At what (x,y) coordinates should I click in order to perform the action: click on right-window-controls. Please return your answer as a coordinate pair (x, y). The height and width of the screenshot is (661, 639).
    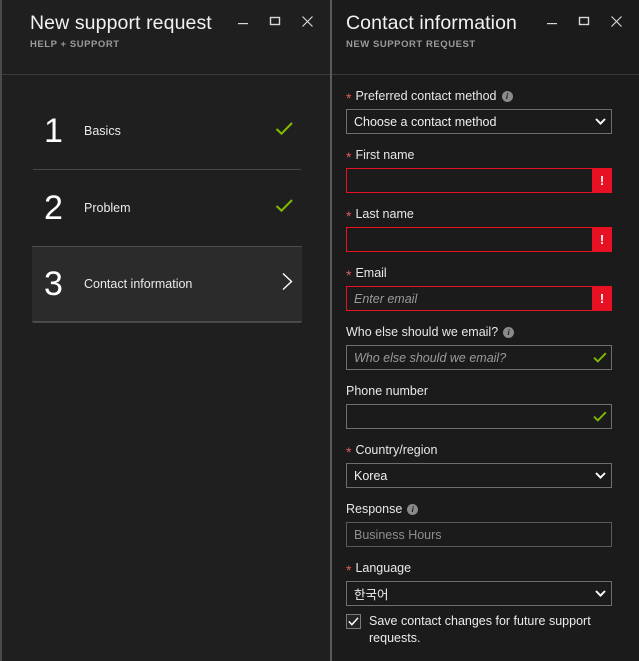
    Looking at the image, I should click on (584, 21).